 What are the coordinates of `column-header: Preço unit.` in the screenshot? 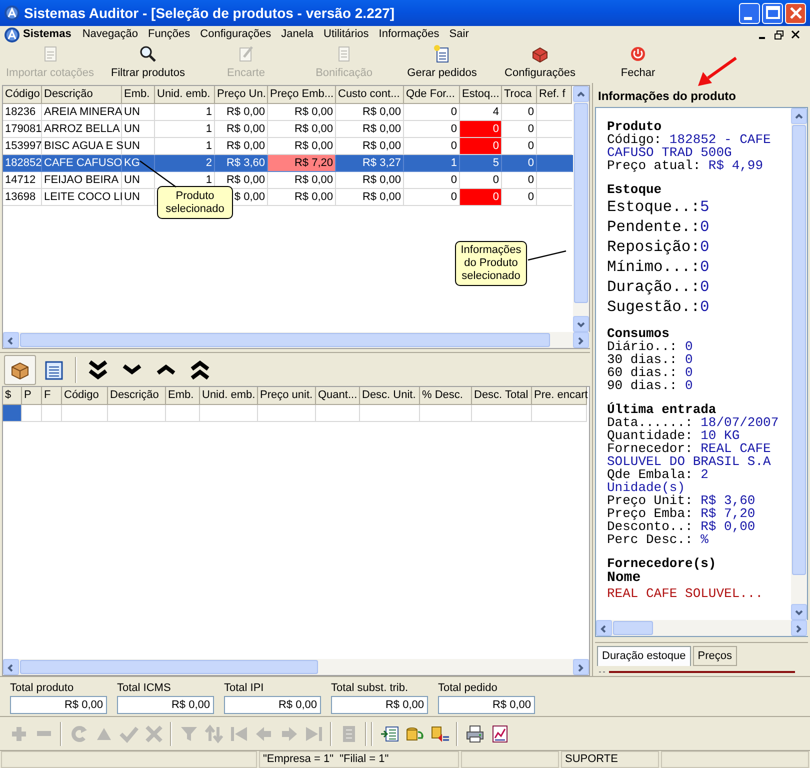 It's located at (287, 396).